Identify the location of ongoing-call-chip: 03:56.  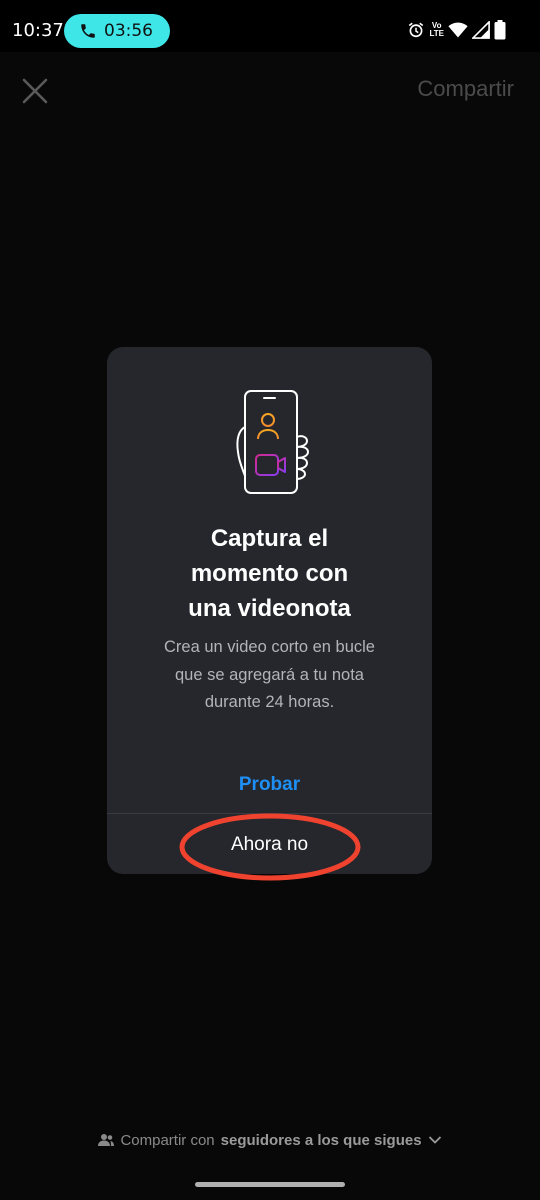
(117, 31).